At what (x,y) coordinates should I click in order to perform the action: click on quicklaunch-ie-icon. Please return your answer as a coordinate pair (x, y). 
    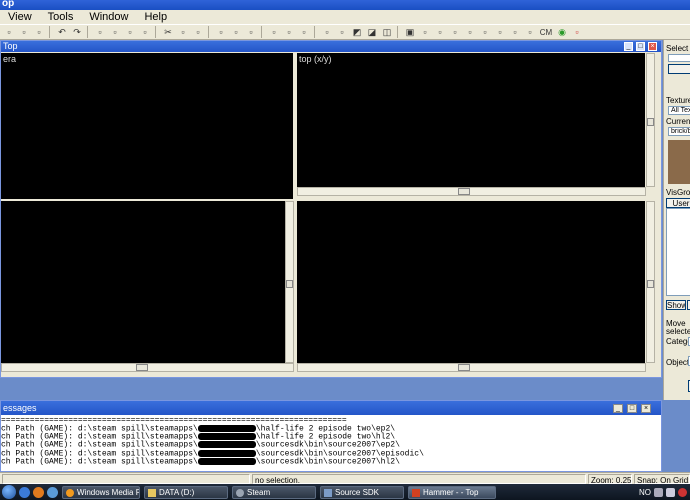
    Looking at the image, I should click on (24, 492).